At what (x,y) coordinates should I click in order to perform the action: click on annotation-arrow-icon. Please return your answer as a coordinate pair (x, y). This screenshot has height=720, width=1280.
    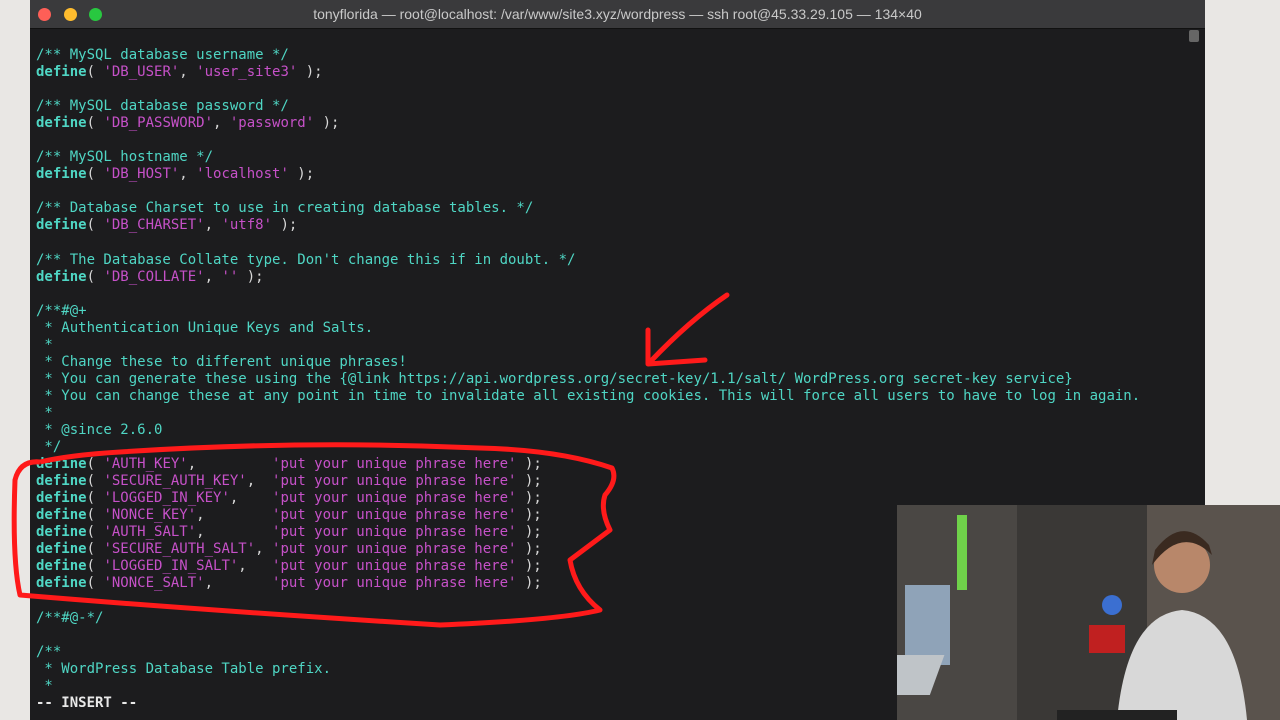
    Looking at the image, I should click on (687, 329).